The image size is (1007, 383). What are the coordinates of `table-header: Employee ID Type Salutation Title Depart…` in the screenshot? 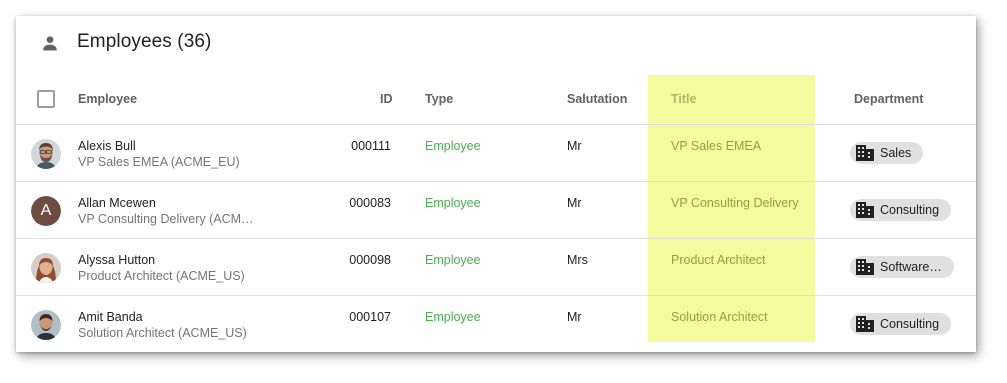 It's located at (496, 100).